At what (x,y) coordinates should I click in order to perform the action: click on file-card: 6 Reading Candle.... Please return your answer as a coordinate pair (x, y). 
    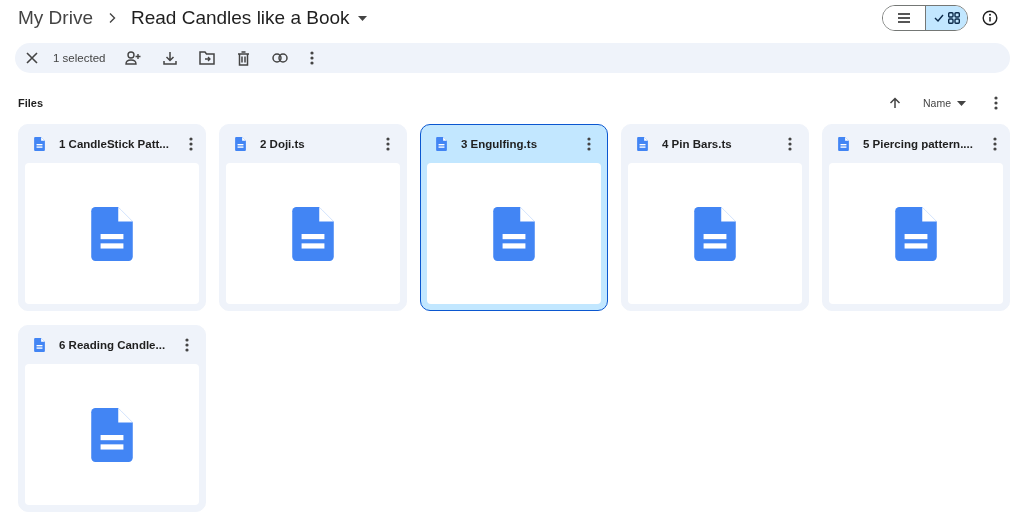
    Looking at the image, I should click on (112, 418).